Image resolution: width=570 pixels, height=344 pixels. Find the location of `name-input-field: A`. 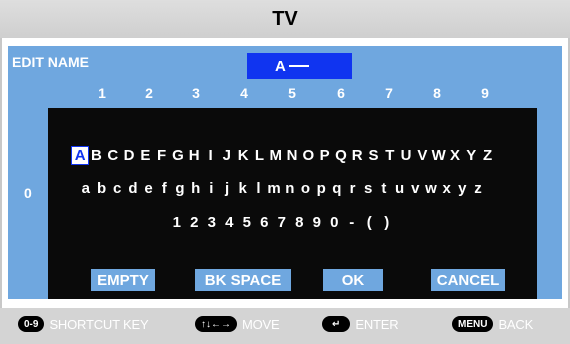

name-input-field: A is located at coordinates (299, 66).